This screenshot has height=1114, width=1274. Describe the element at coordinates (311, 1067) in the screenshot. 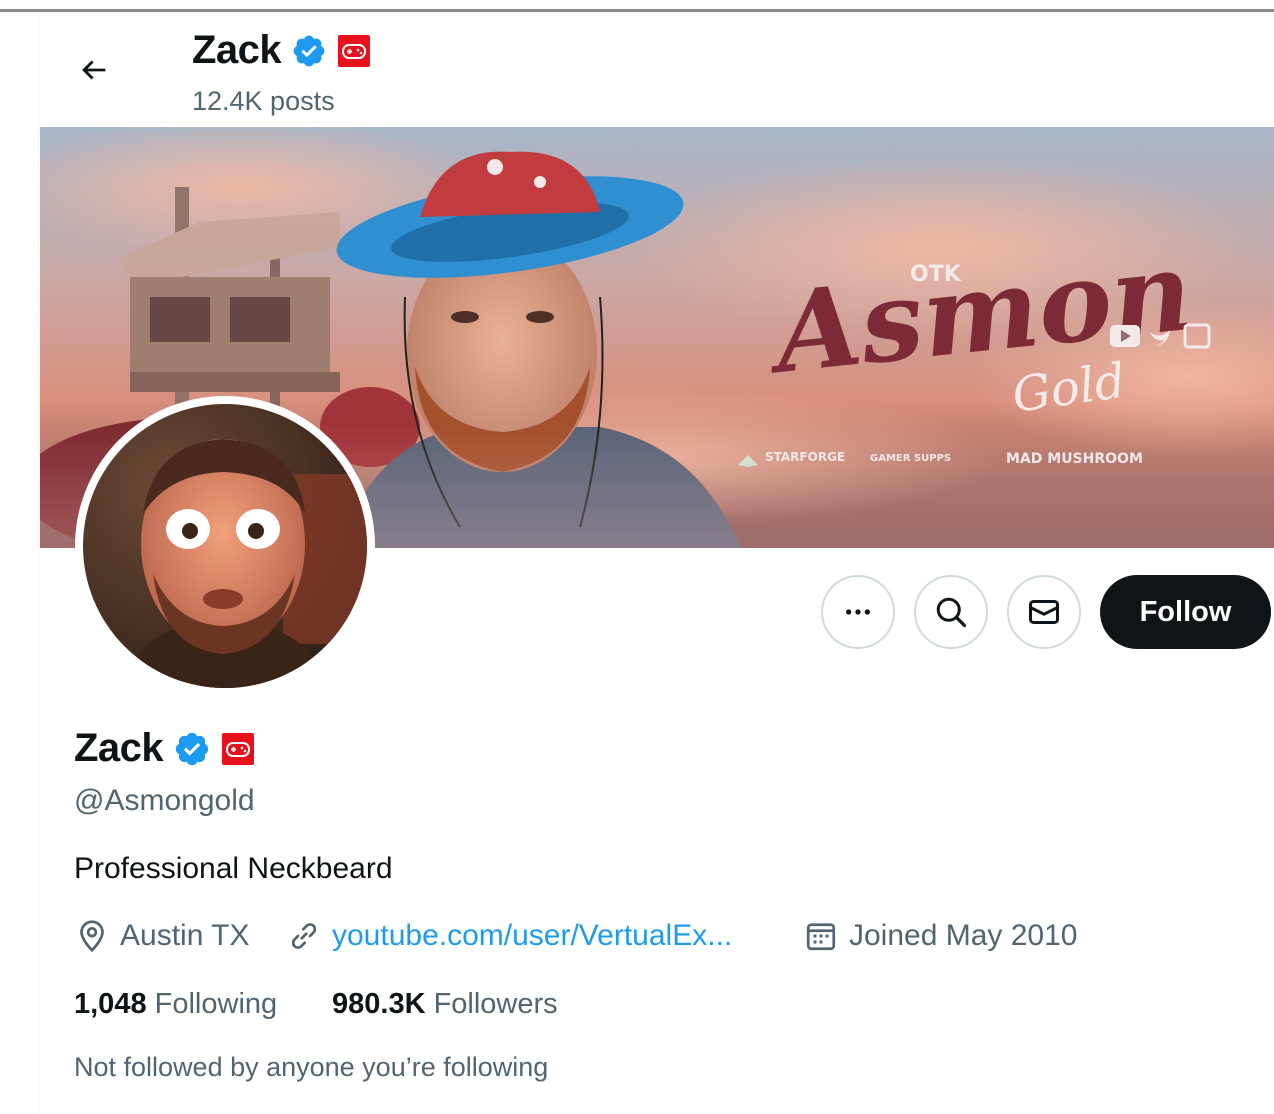

I see `mutual-followers-note: Not followed by anyone you’re following` at that location.